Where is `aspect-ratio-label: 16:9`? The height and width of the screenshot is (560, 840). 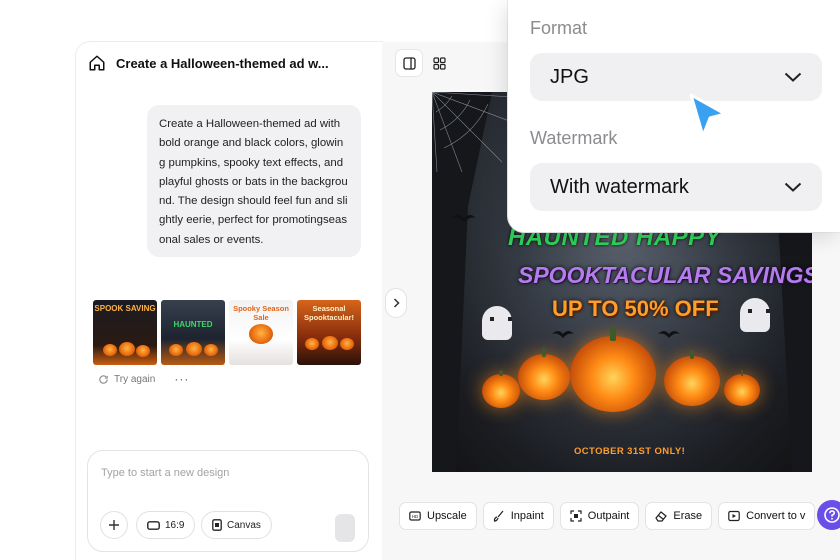 aspect-ratio-label: 16:9 is located at coordinates (175, 525).